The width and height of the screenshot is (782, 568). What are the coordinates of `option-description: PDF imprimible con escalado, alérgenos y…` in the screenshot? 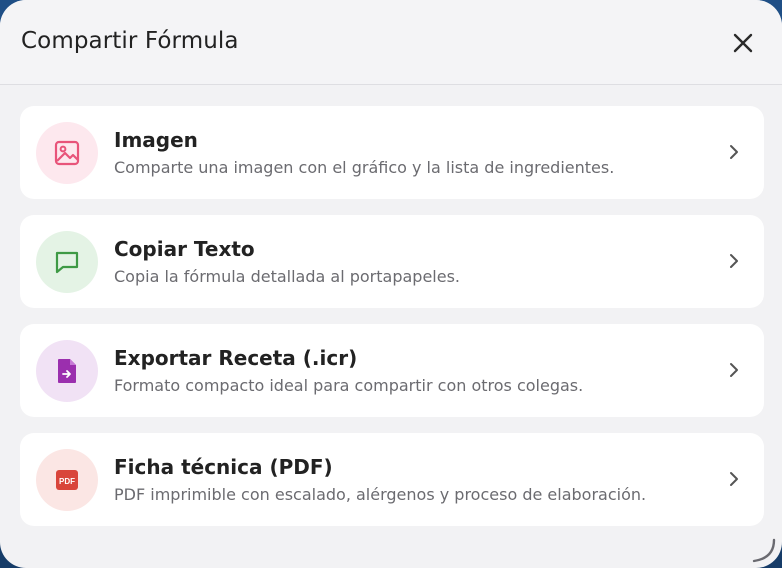 It's located at (380, 494).